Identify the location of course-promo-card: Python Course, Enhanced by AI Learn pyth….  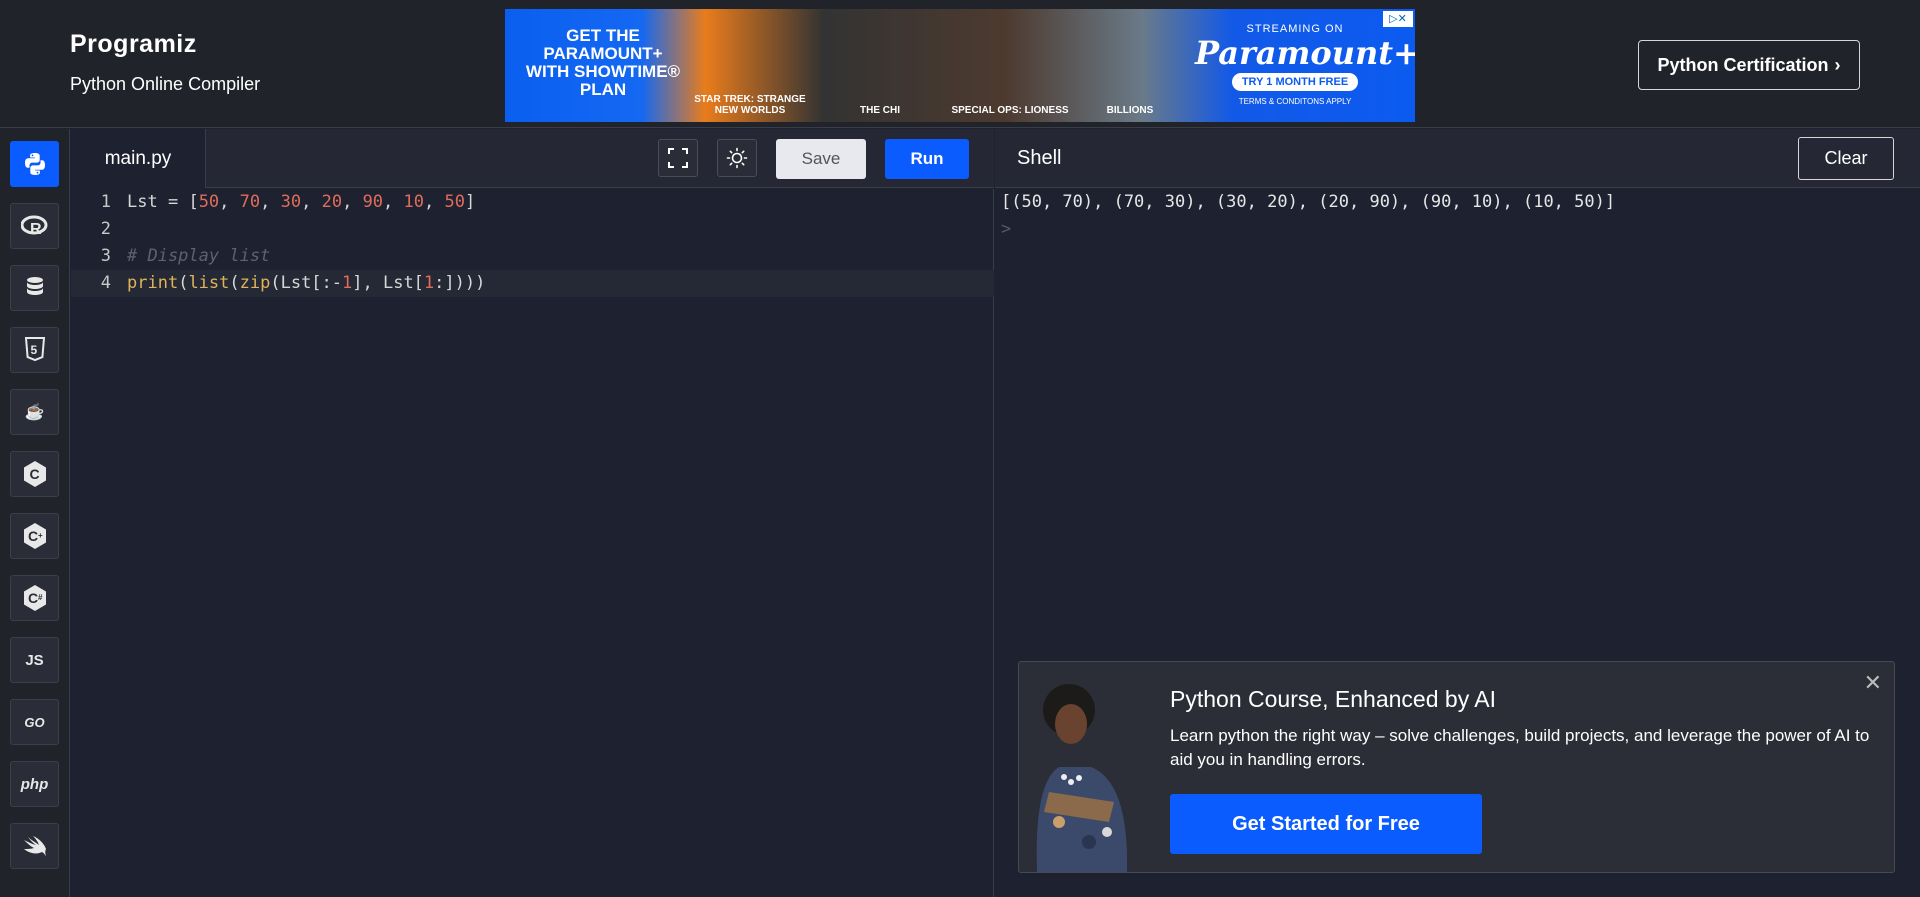
(1456, 767).